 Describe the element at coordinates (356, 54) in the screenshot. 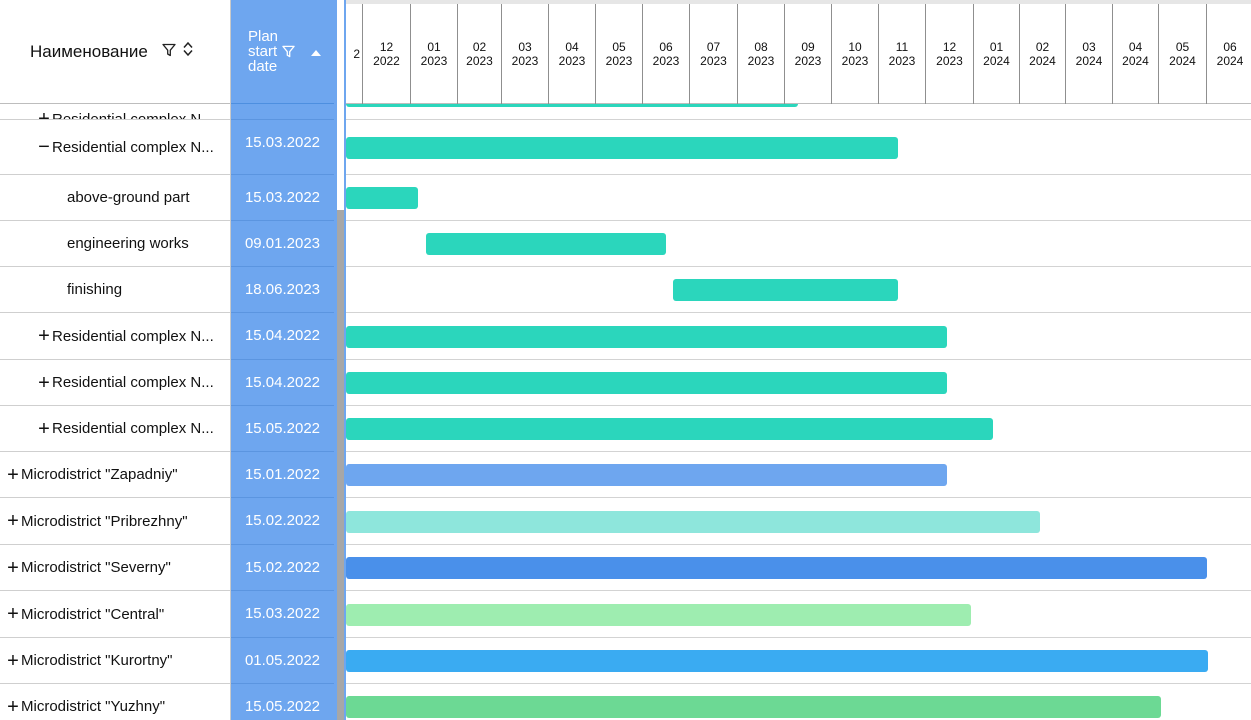

I see `timeline-month-partial: 2` at that location.